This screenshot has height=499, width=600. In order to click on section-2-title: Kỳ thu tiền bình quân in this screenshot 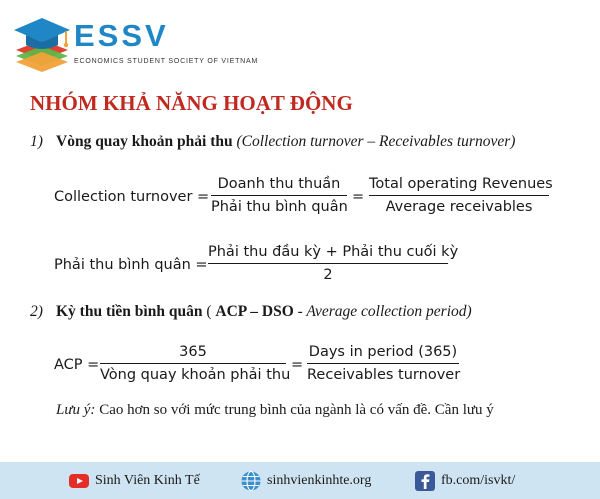, I will do `click(129, 311)`.